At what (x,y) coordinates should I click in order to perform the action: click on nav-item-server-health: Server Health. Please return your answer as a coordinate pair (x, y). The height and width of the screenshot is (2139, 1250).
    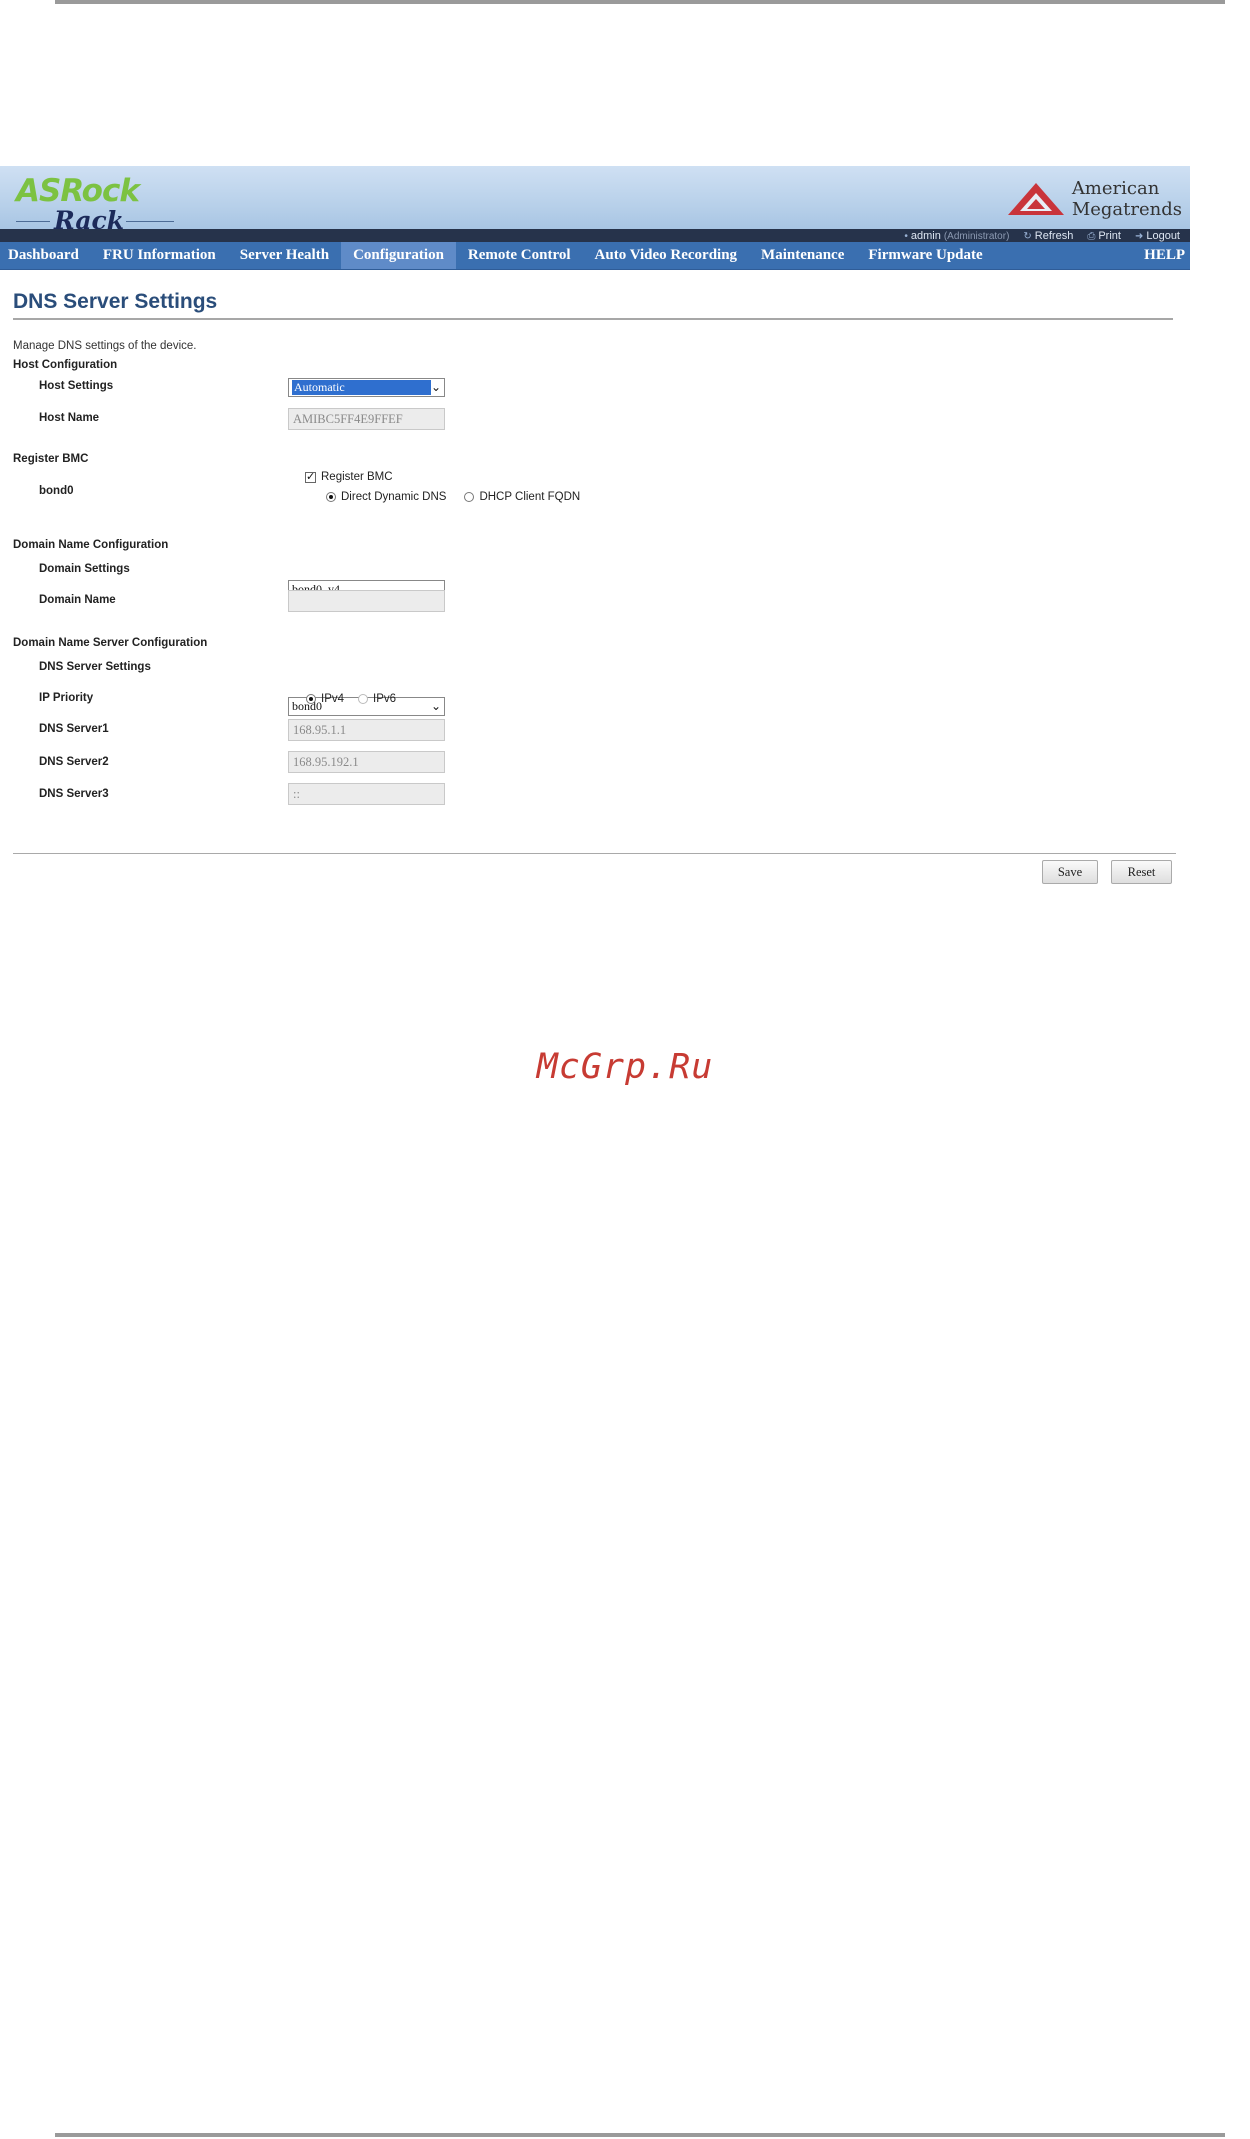
    Looking at the image, I should click on (284, 255).